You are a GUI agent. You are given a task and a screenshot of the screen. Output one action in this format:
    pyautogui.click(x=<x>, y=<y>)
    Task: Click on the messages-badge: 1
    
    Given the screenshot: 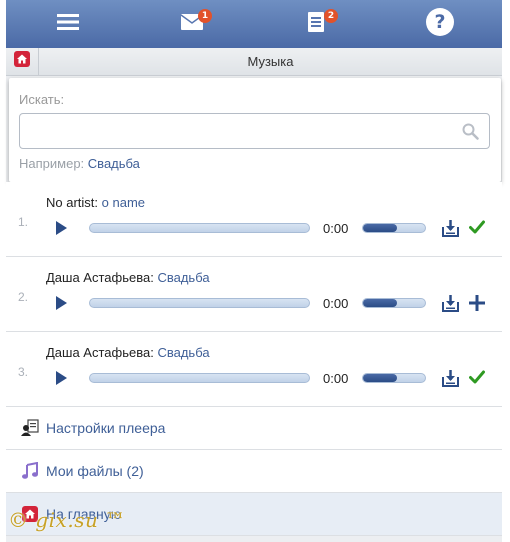 What is the action you would take?
    pyautogui.click(x=205, y=16)
    